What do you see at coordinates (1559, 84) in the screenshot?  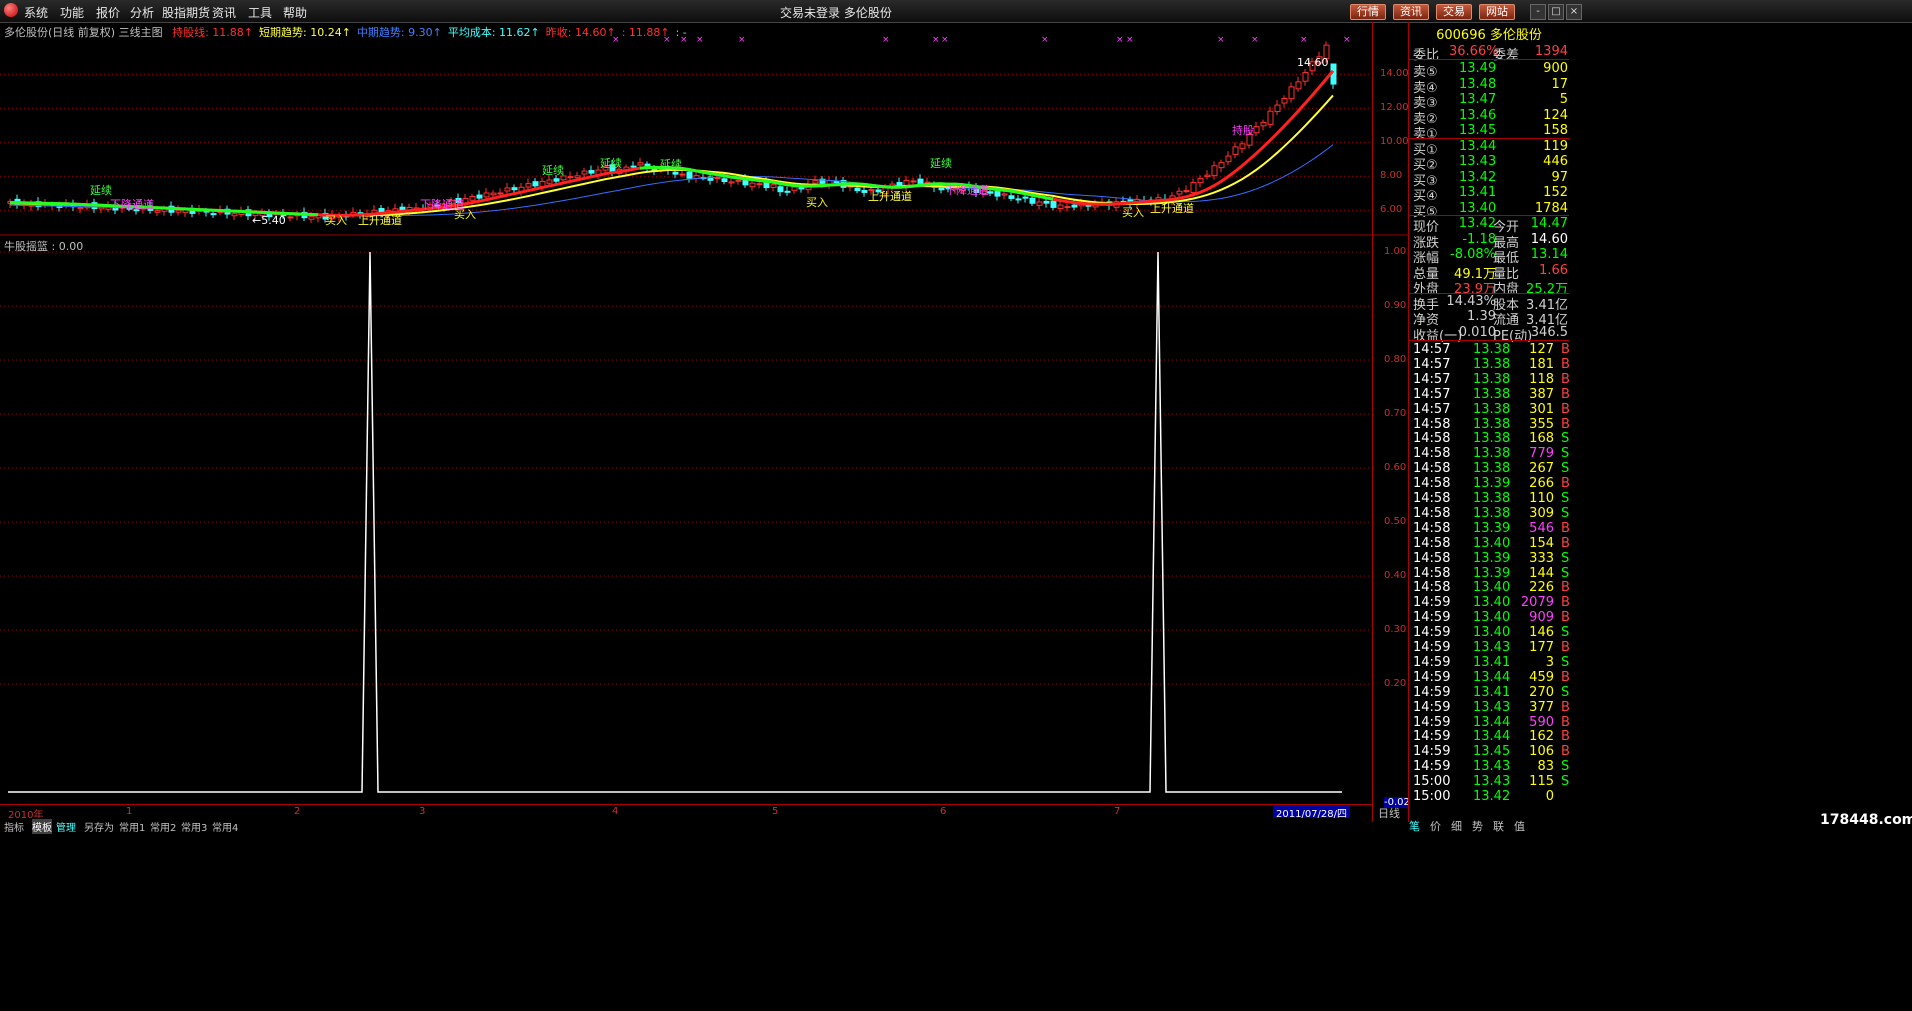 I see `sell-volume: 17` at bounding box center [1559, 84].